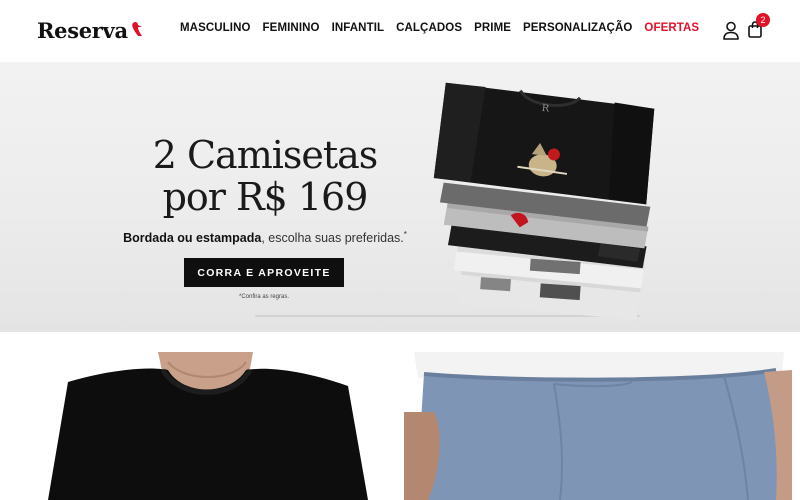 The width and height of the screenshot is (800, 500). What do you see at coordinates (264, 272) in the screenshot?
I see `cta-button: CORRA E APROVEITE` at bounding box center [264, 272].